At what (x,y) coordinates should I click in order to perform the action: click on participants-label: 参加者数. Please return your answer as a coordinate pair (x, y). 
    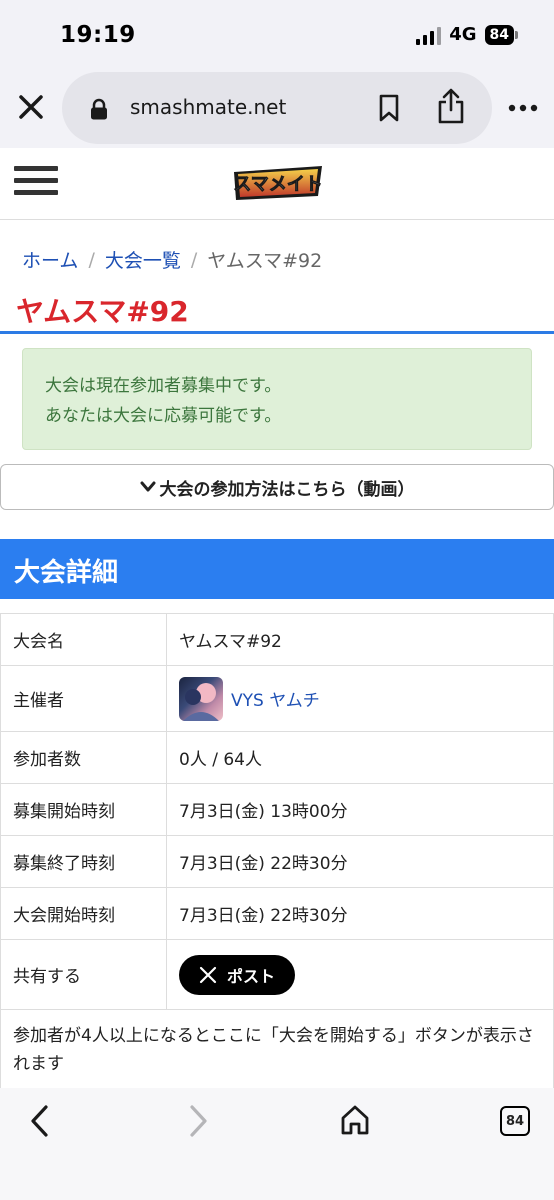
    Looking at the image, I should click on (83, 757).